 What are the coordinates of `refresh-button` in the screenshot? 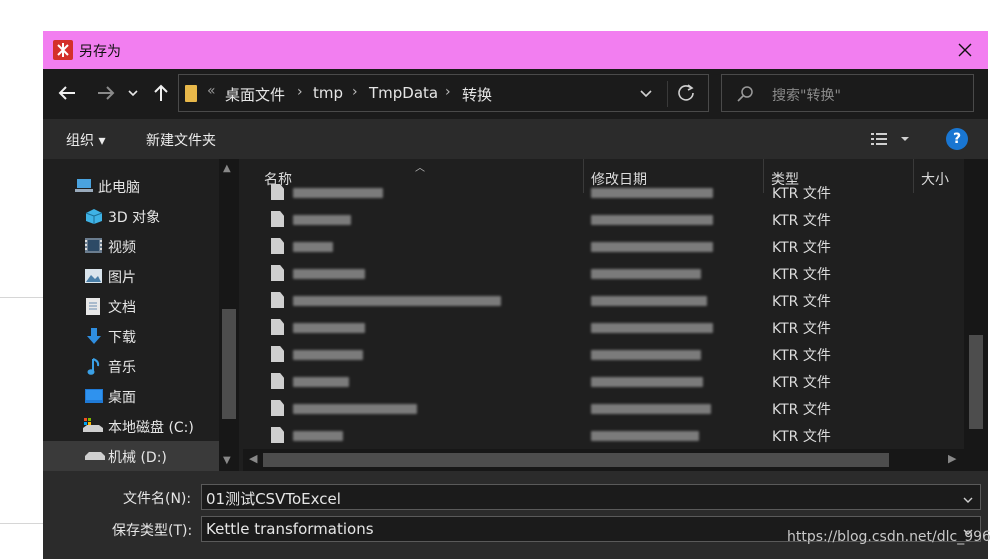 It's located at (686, 95).